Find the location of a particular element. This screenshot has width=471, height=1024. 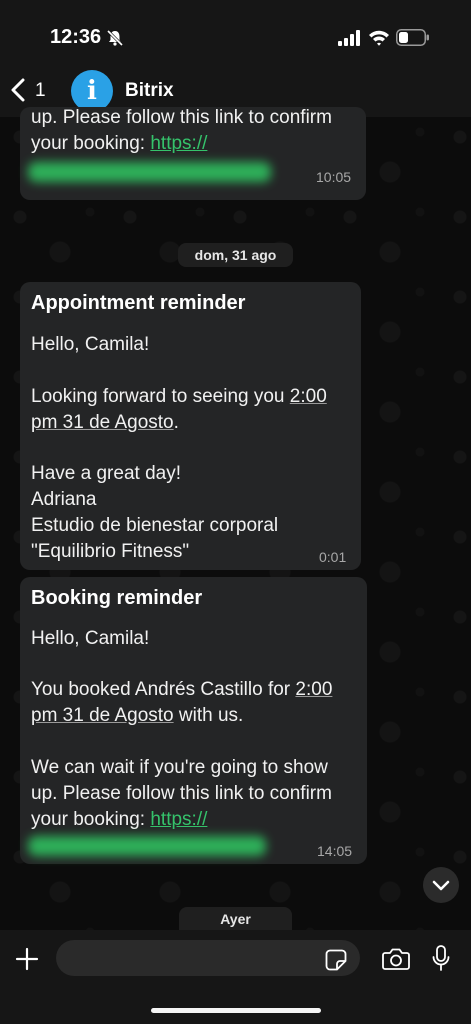

message-input is located at coordinates (208, 958).